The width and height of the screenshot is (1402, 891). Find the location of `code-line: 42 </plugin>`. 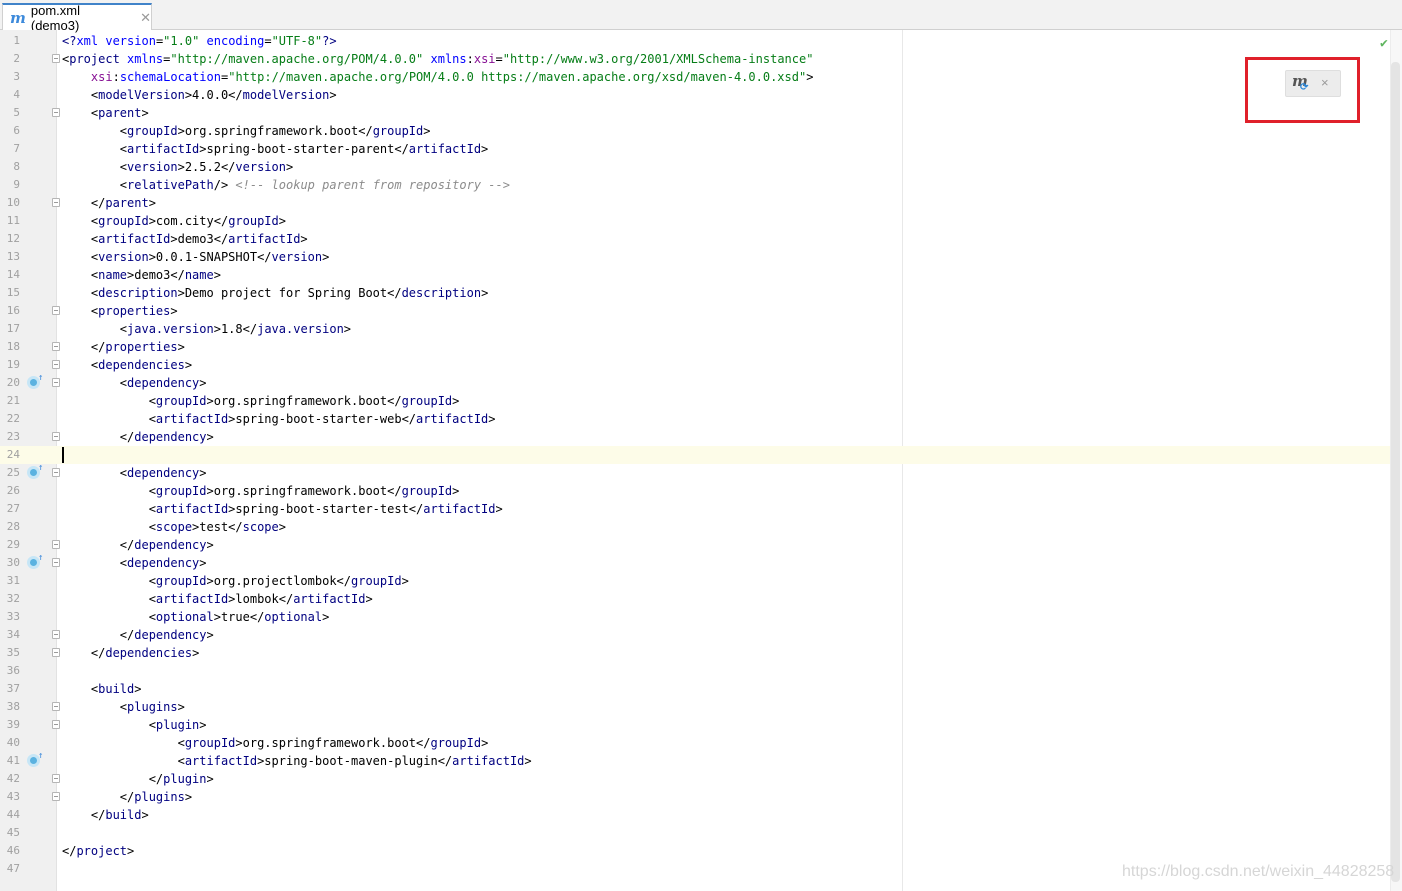

code-line: 42 </plugin> is located at coordinates (695, 779).